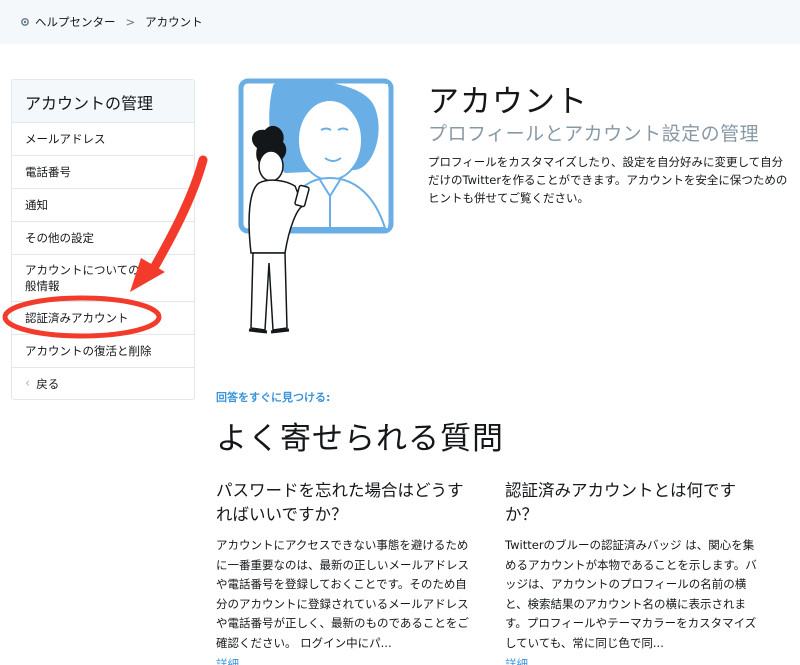  Describe the element at coordinates (103, 101) in the screenshot. I see `sidebar-title: アカウントの管理` at that location.